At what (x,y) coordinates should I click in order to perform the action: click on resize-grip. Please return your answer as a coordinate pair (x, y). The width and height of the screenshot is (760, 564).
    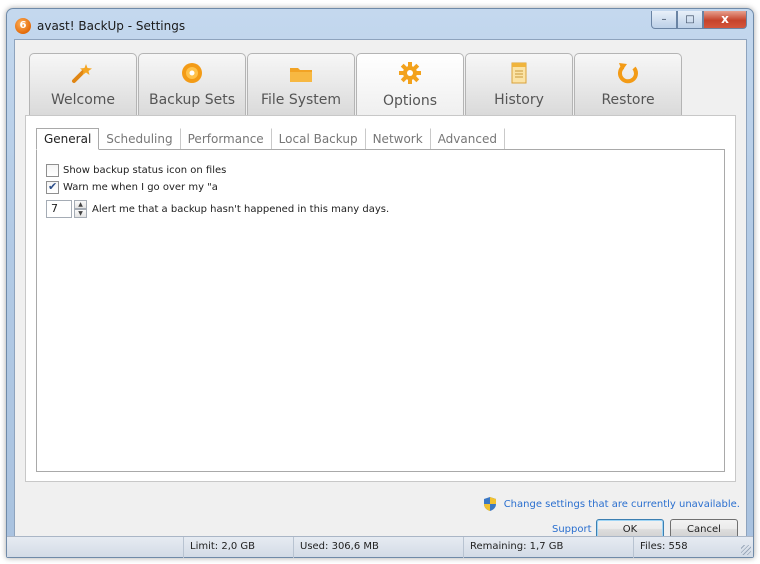
    Looking at the image, I should click on (746, 550).